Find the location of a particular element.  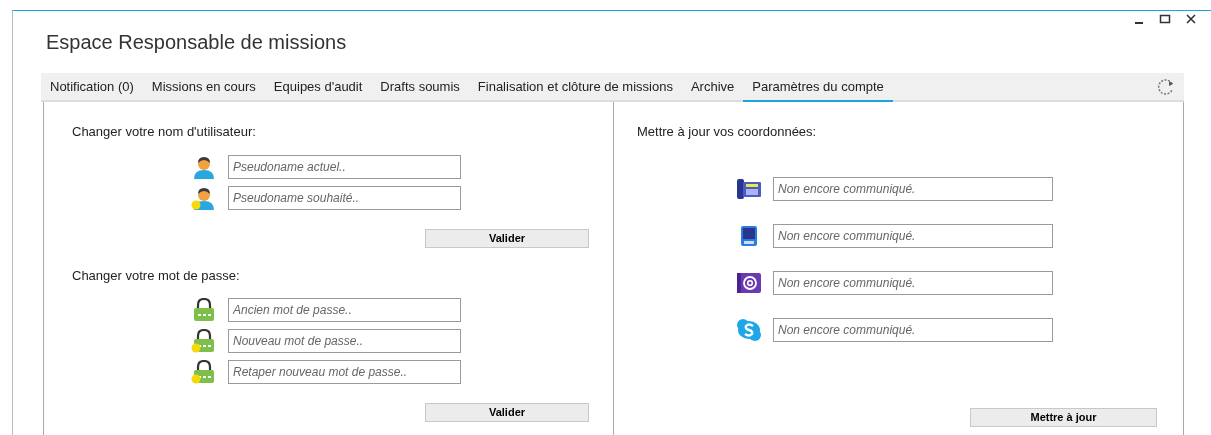

text-field: Nouveau mot de passe.. is located at coordinates (344, 341).